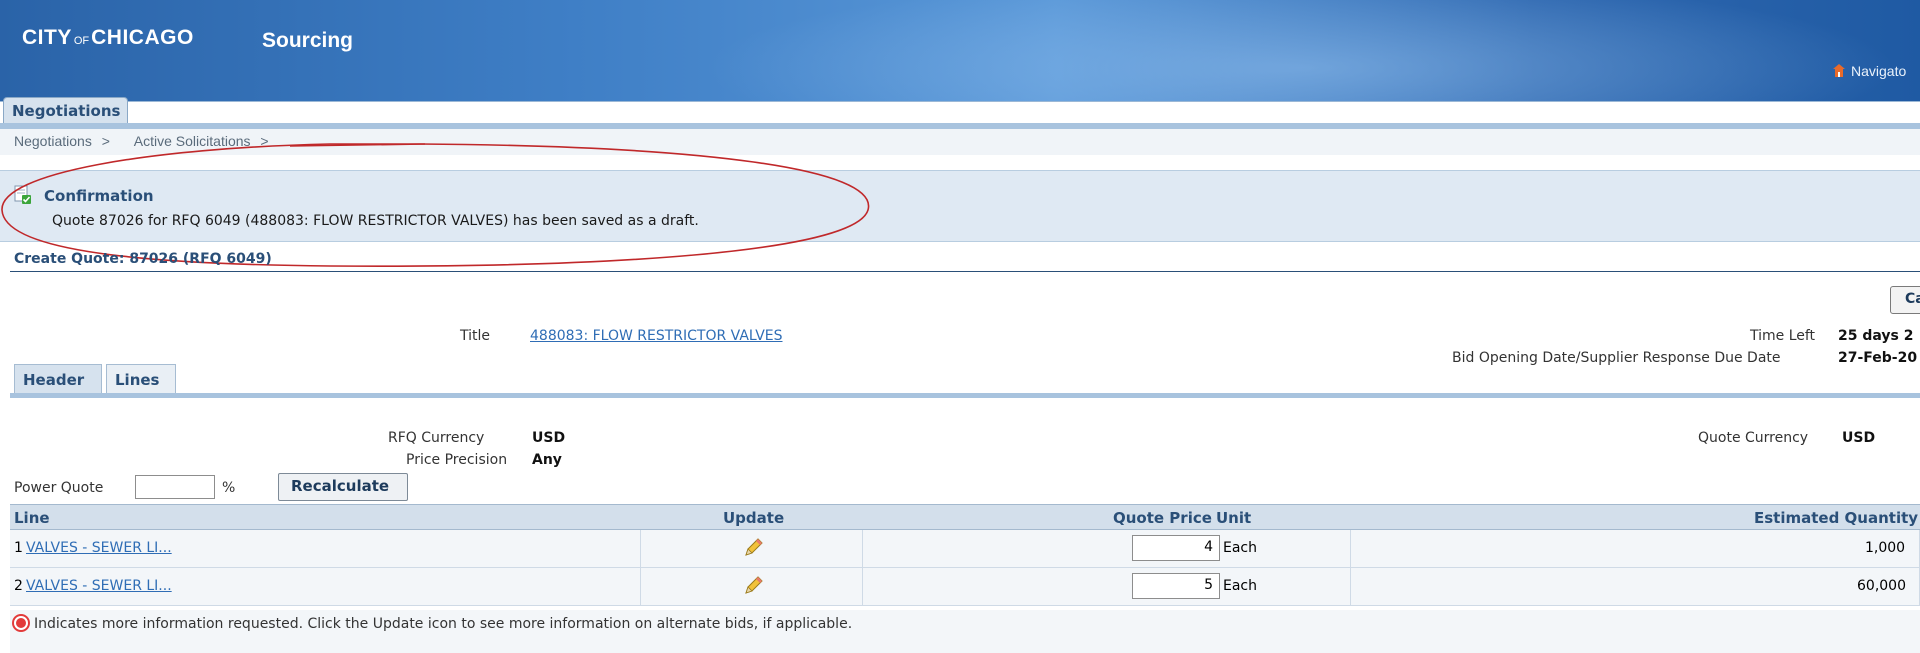  Describe the element at coordinates (1905, 300) in the screenshot. I see `cancel-button: Ca` at that location.